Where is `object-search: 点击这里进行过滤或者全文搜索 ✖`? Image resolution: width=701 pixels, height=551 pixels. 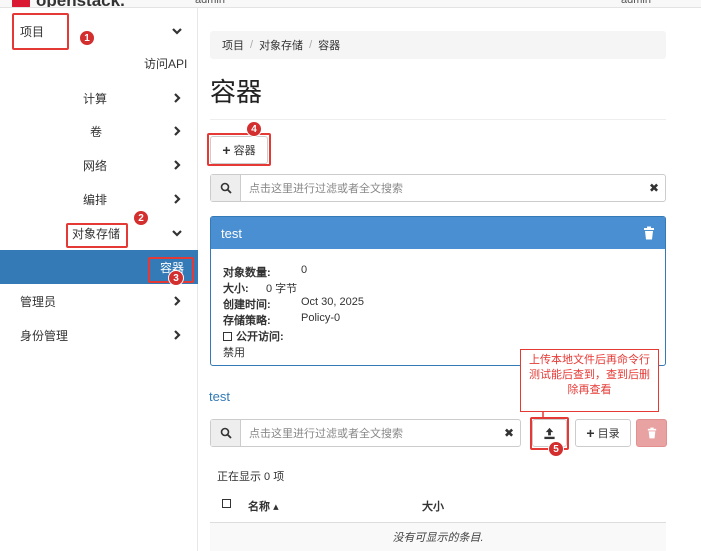 object-search: 点击这里进行过滤或者全文搜索 ✖ is located at coordinates (365, 433).